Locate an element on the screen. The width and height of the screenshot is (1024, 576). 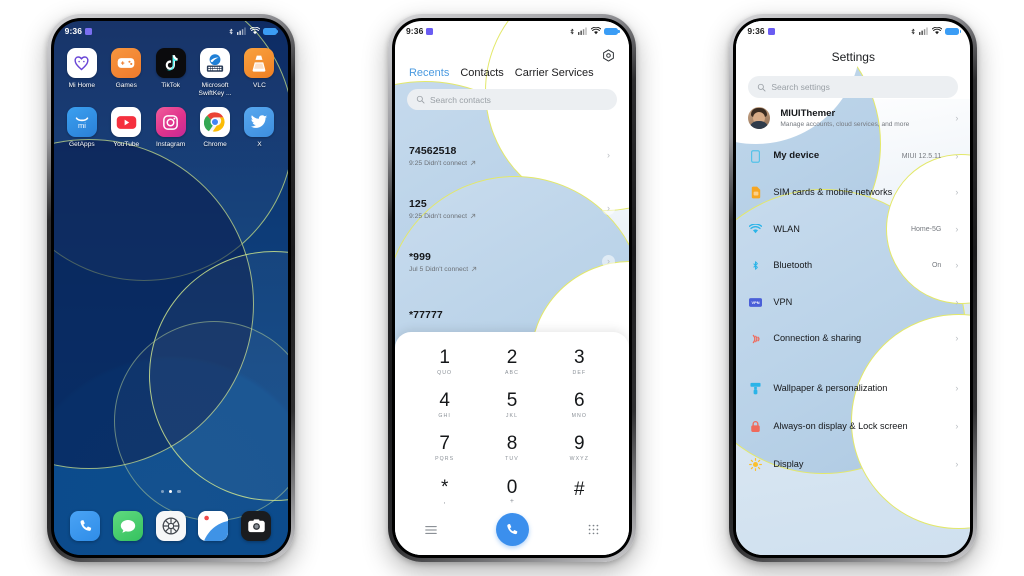
key-9: 9 WXYZ is located at coordinates (579, 448).